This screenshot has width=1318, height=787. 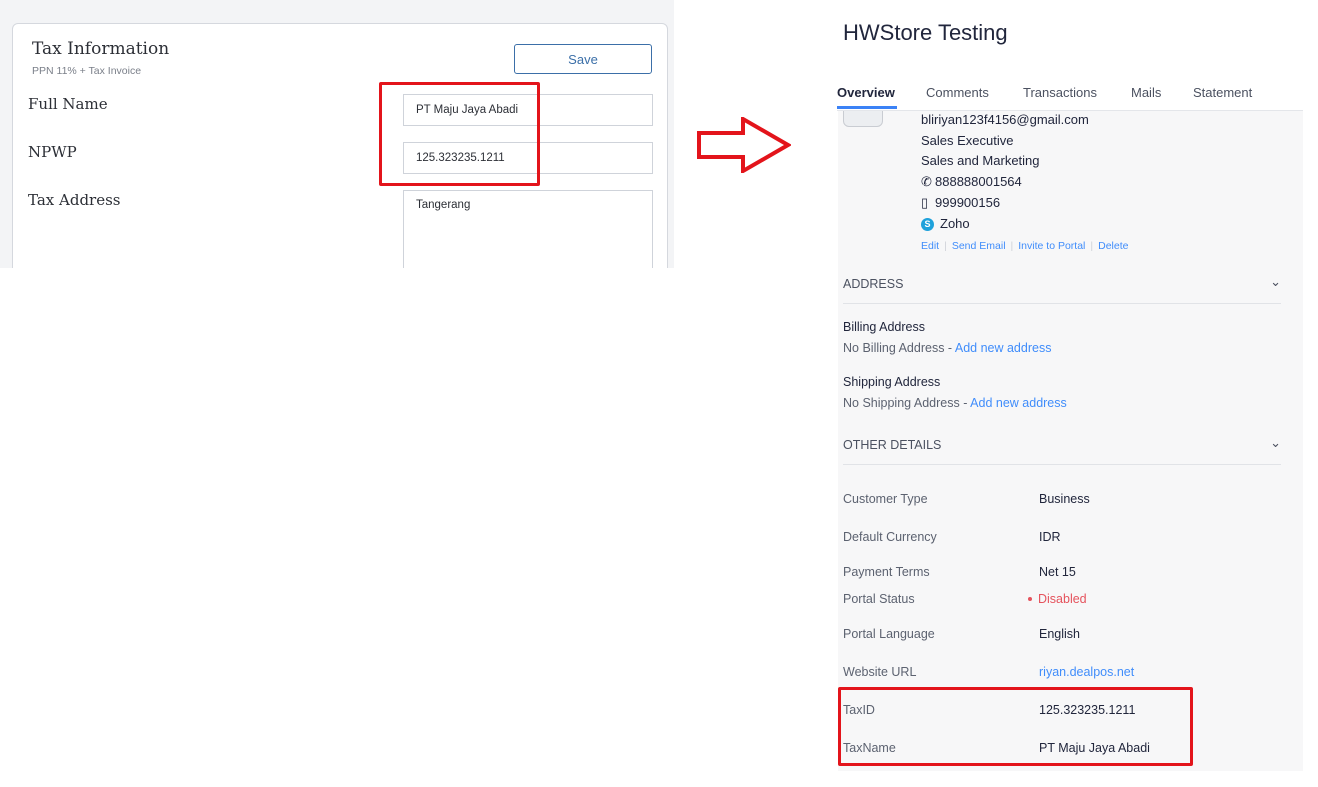 I want to click on contact-skype-row: S Zoho, so click(x=945, y=223).